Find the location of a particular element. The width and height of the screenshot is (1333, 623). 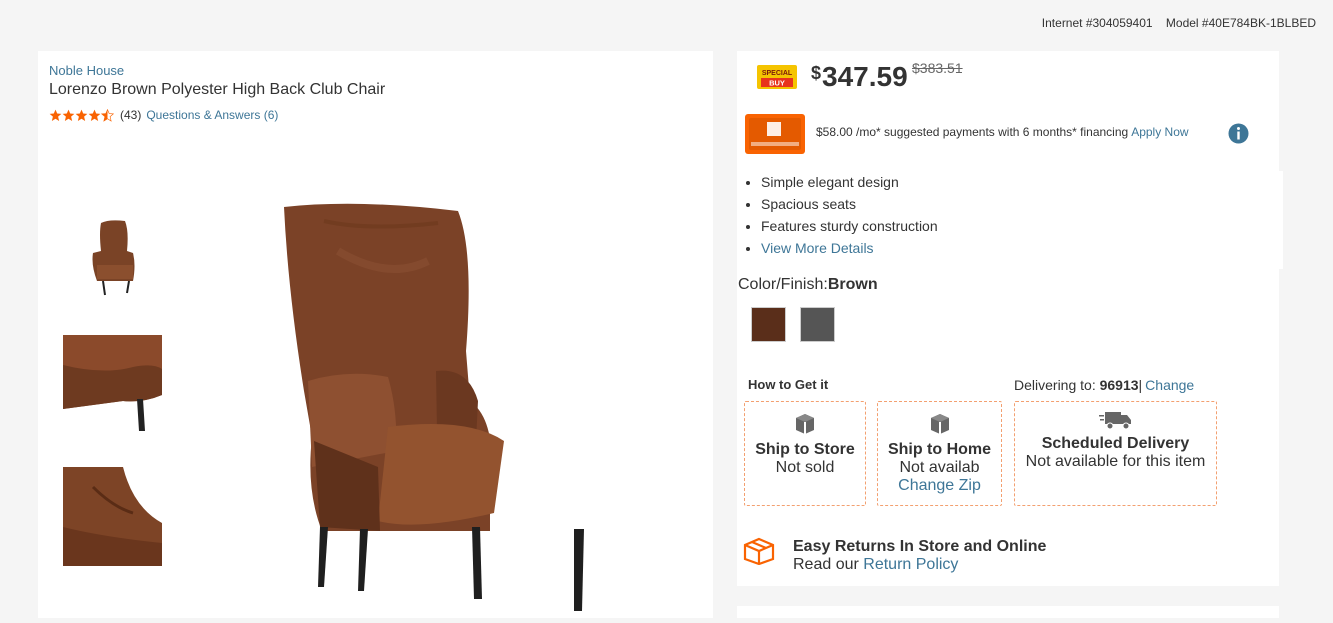

delivering-label: Delivering to: is located at coordinates (1055, 385).